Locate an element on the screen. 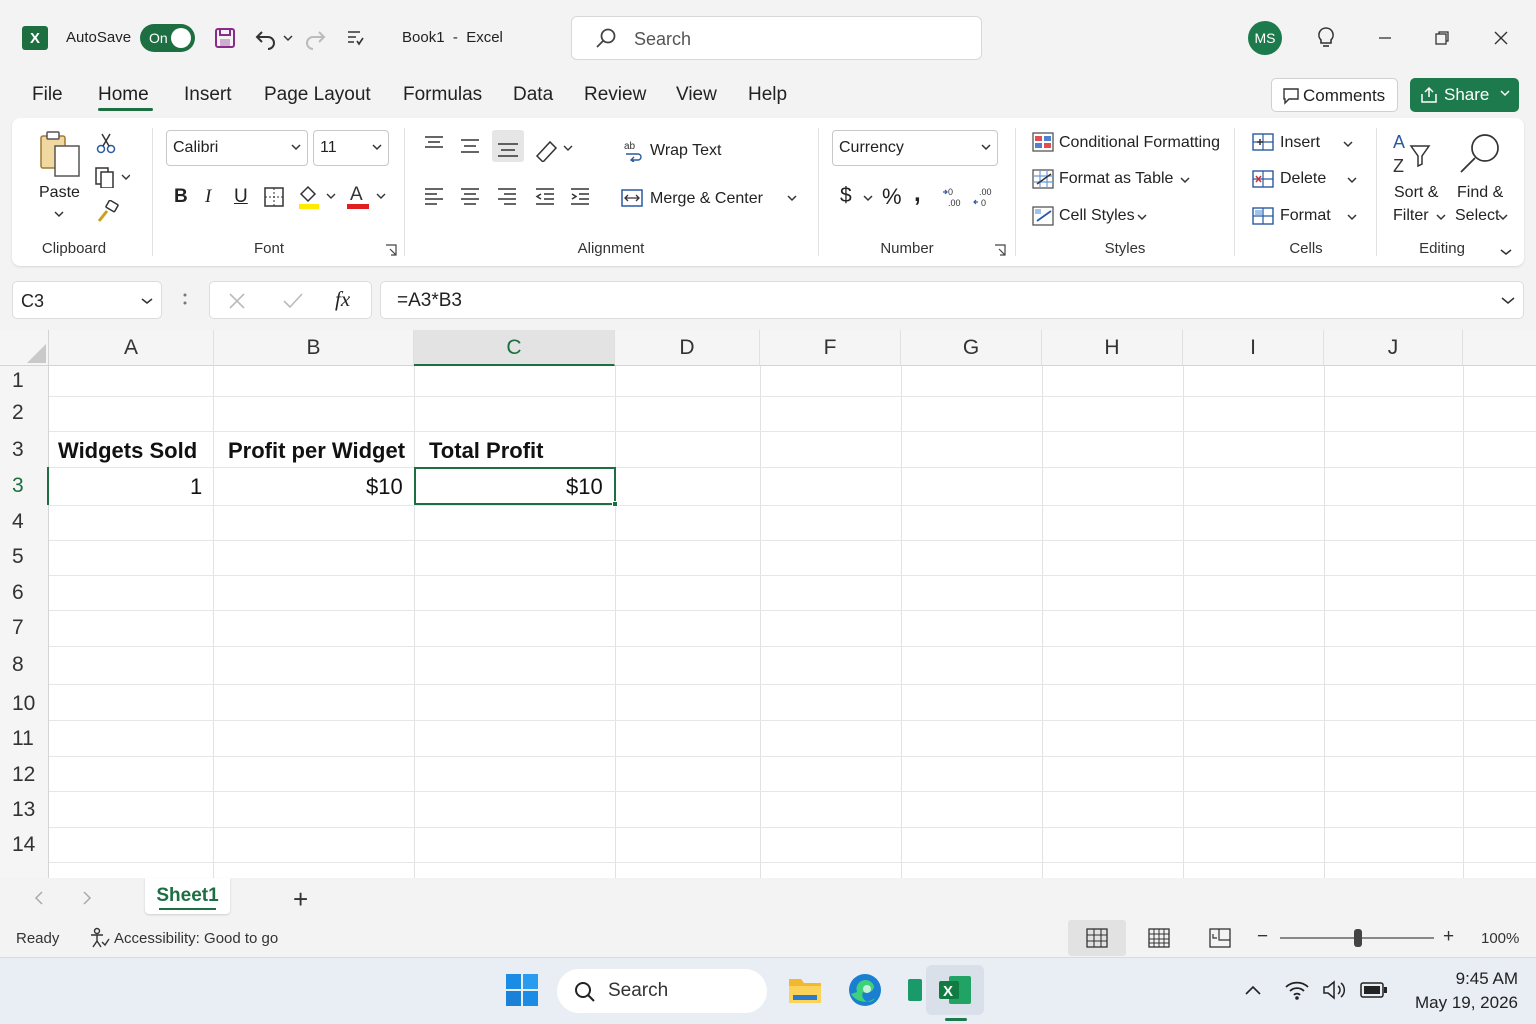  column-header-j: J is located at coordinates (1393, 348).